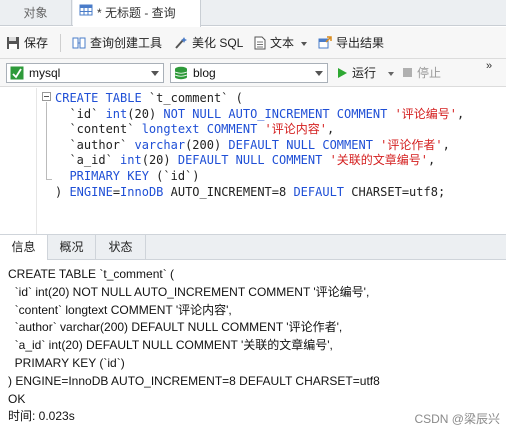 The height and width of the screenshot is (433, 506). What do you see at coordinates (379, 160) in the screenshot?
I see `code-token: '关联的文章编号'` at bounding box center [379, 160].